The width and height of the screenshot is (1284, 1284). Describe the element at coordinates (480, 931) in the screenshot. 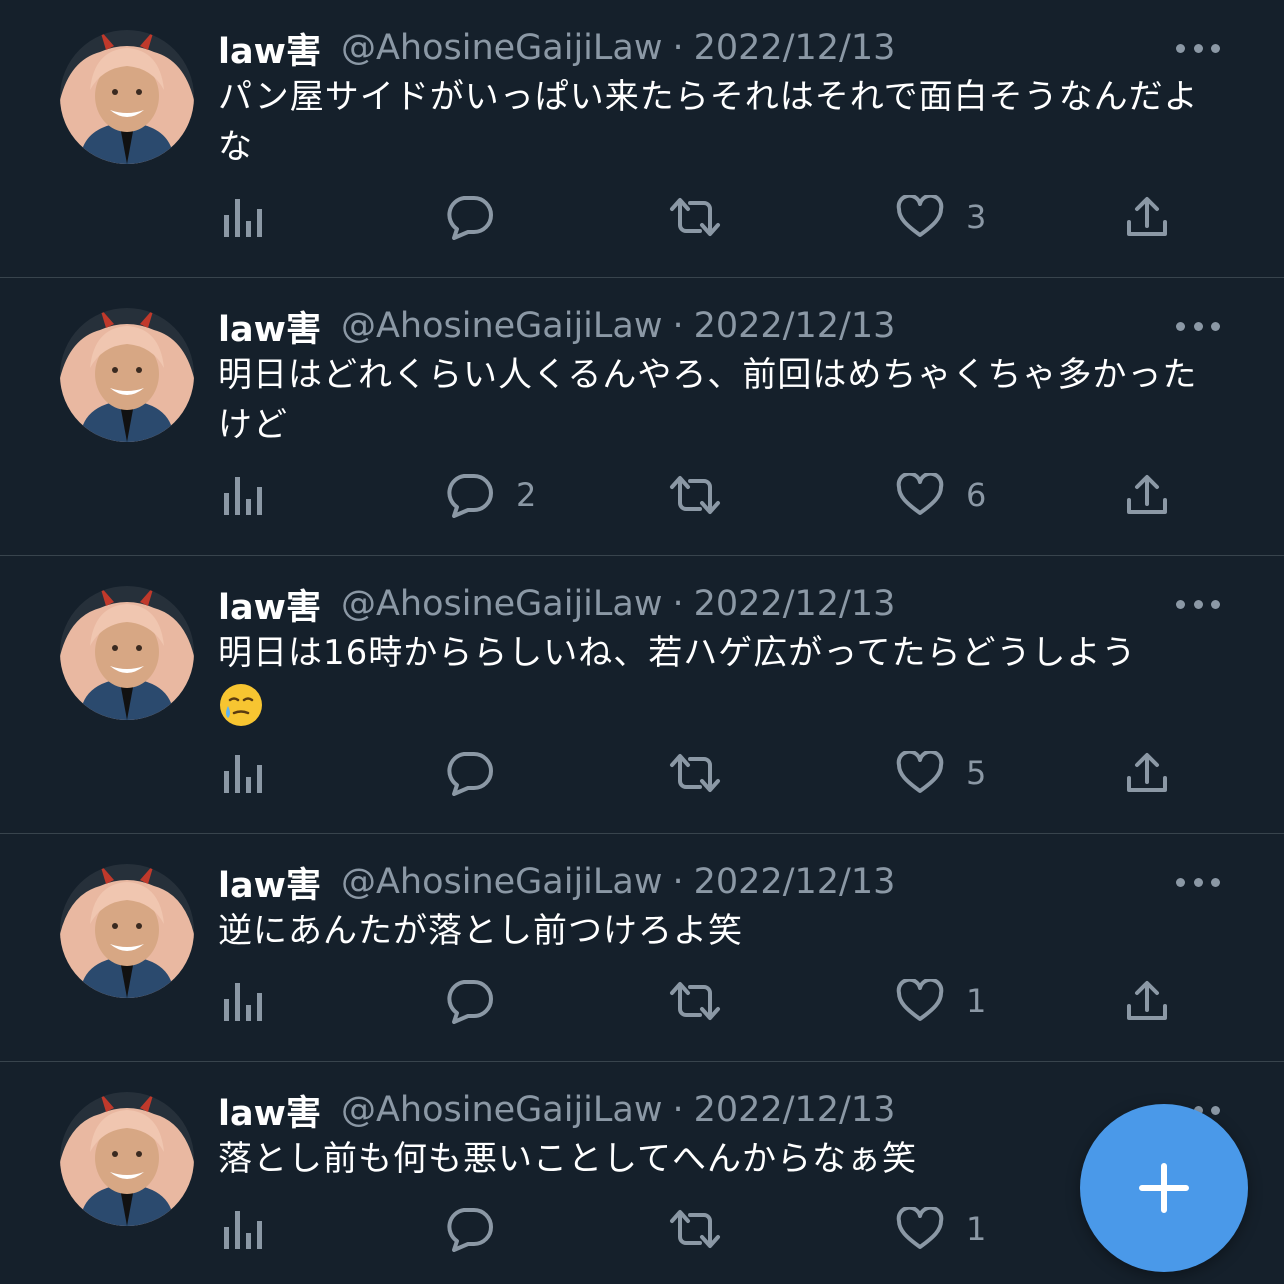

I see `tweet-text: 逆にあんたが落とし前つけろよ笑` at that location.